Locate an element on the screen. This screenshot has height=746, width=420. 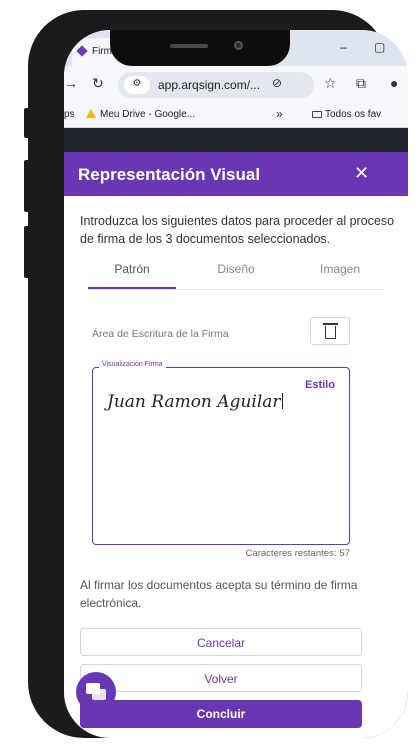
tab-diseno: Diseño is located at coordinates (236, 272).